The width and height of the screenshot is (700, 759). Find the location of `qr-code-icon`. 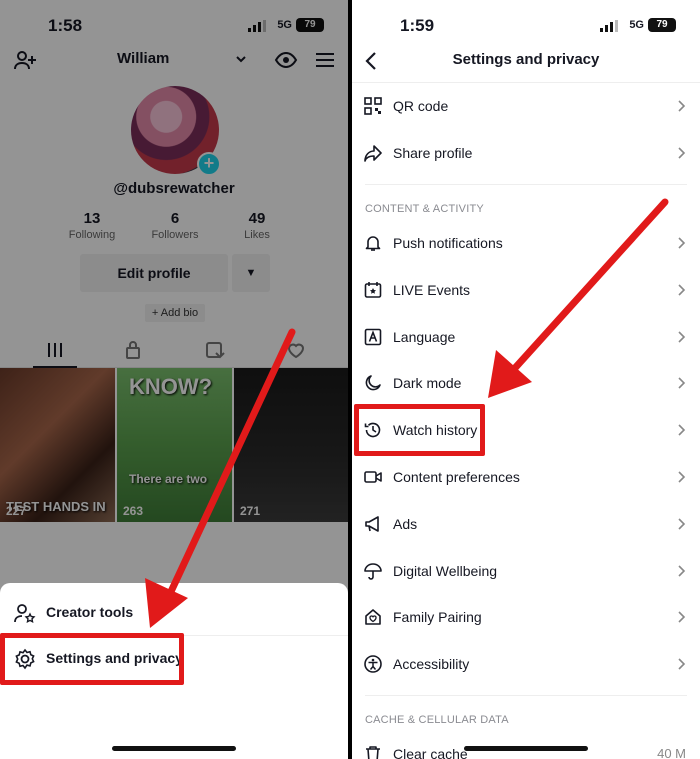

qr-code-icon is located at coordinates (373, 106).